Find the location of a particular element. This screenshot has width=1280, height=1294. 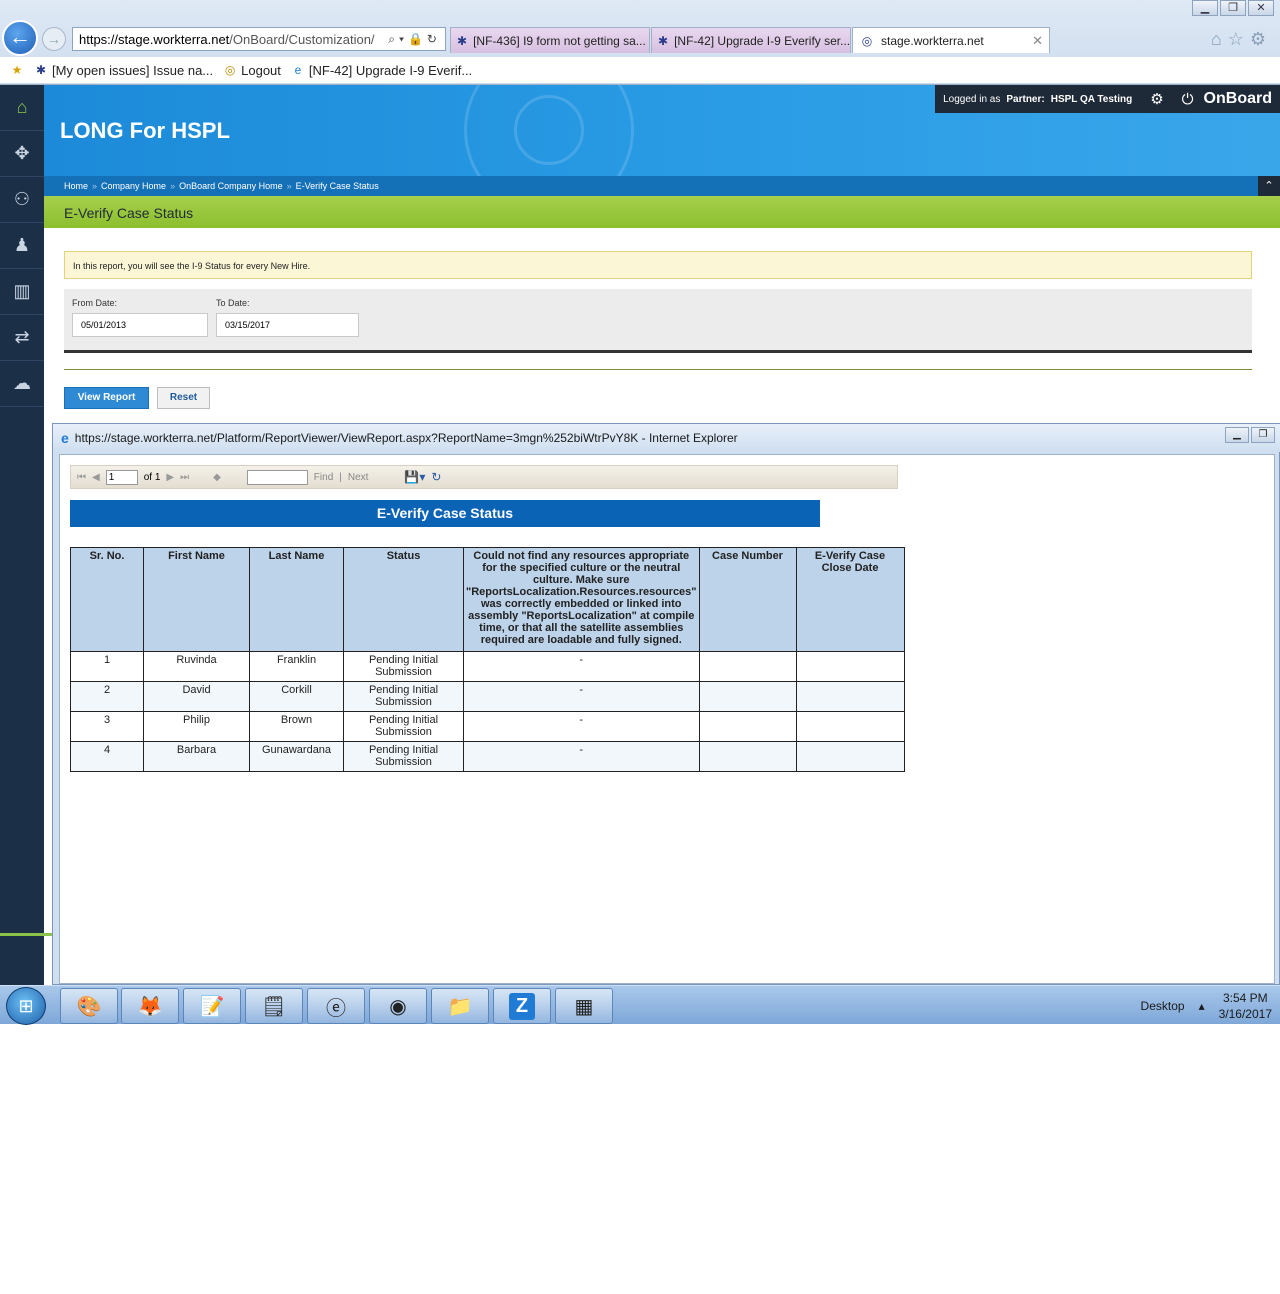

first-page-icon: ⏮ is located at coordinates (81, 477).